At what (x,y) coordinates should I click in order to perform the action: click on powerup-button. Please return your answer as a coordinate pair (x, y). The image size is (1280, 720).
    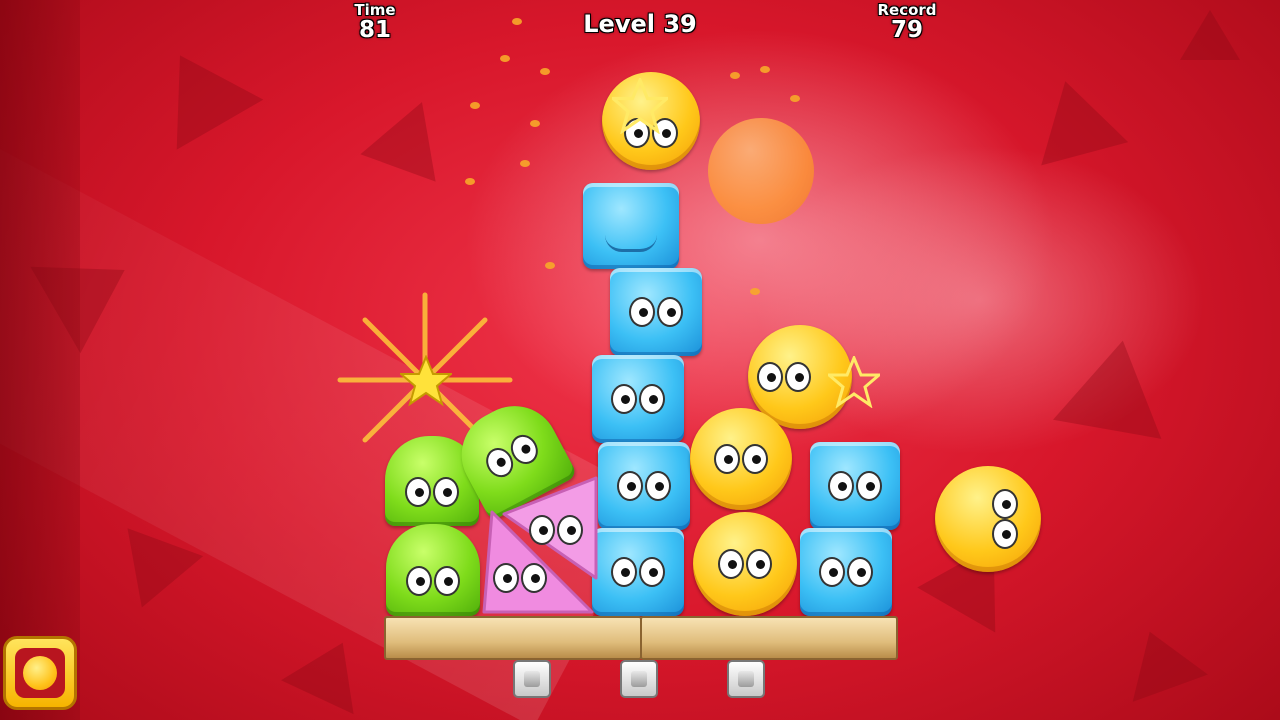
    Looking at the image, I should click on (40, 673).